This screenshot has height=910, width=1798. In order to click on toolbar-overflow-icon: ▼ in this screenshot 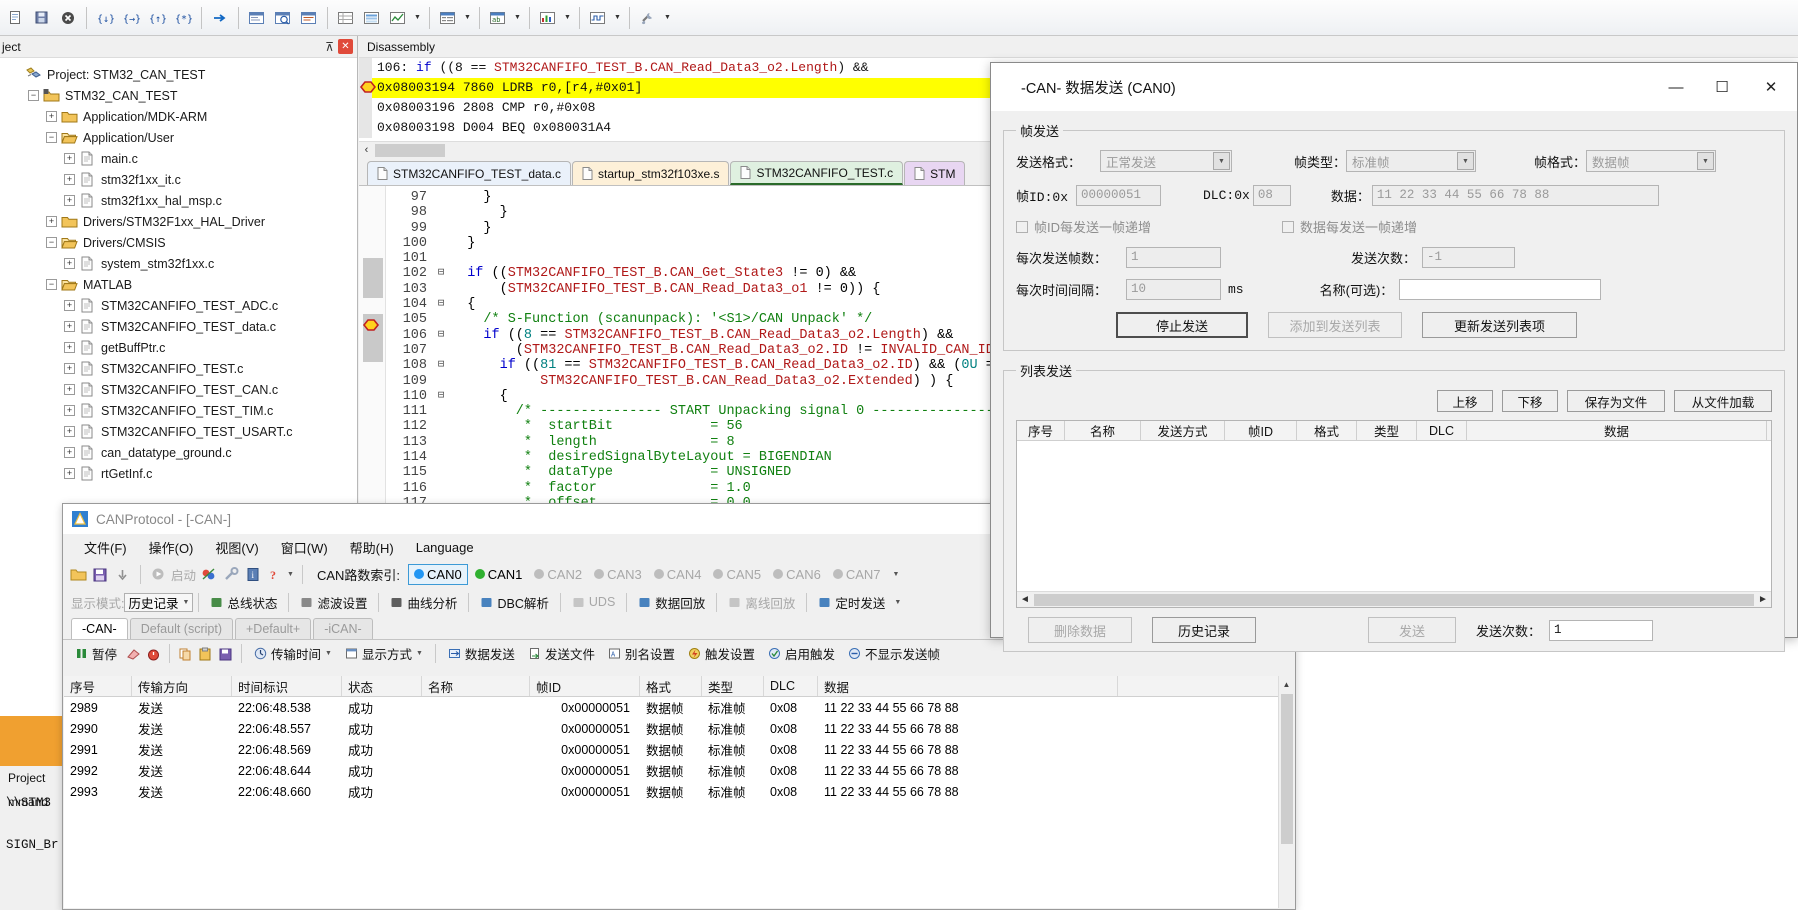, I will do `click(290, 574)`.